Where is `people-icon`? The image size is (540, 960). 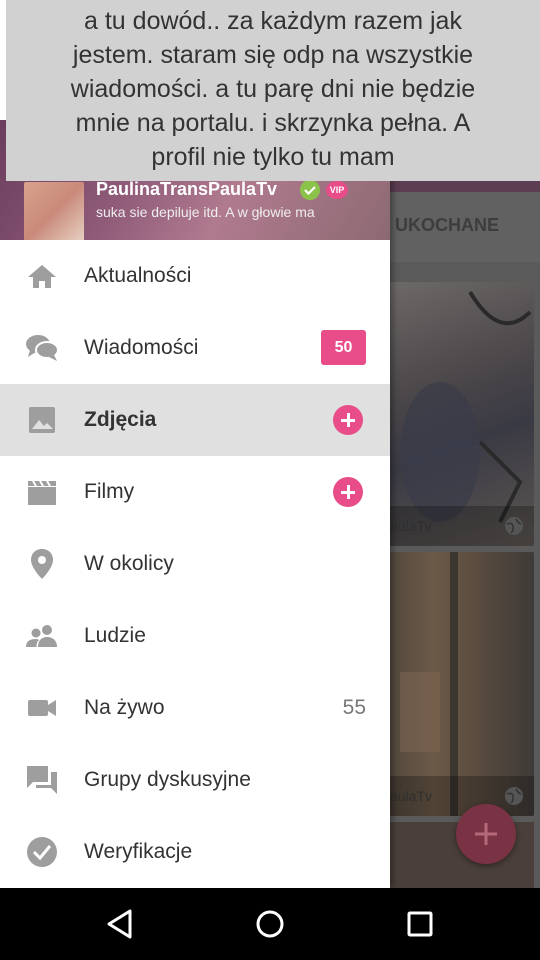 people-icon is located at coordinates (41, 636).